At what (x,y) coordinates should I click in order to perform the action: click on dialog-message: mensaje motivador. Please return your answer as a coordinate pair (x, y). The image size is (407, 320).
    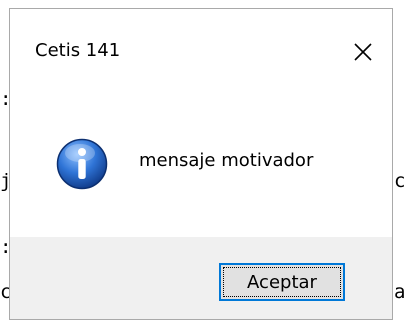
    Looking at the image, I should click on (226, 160).